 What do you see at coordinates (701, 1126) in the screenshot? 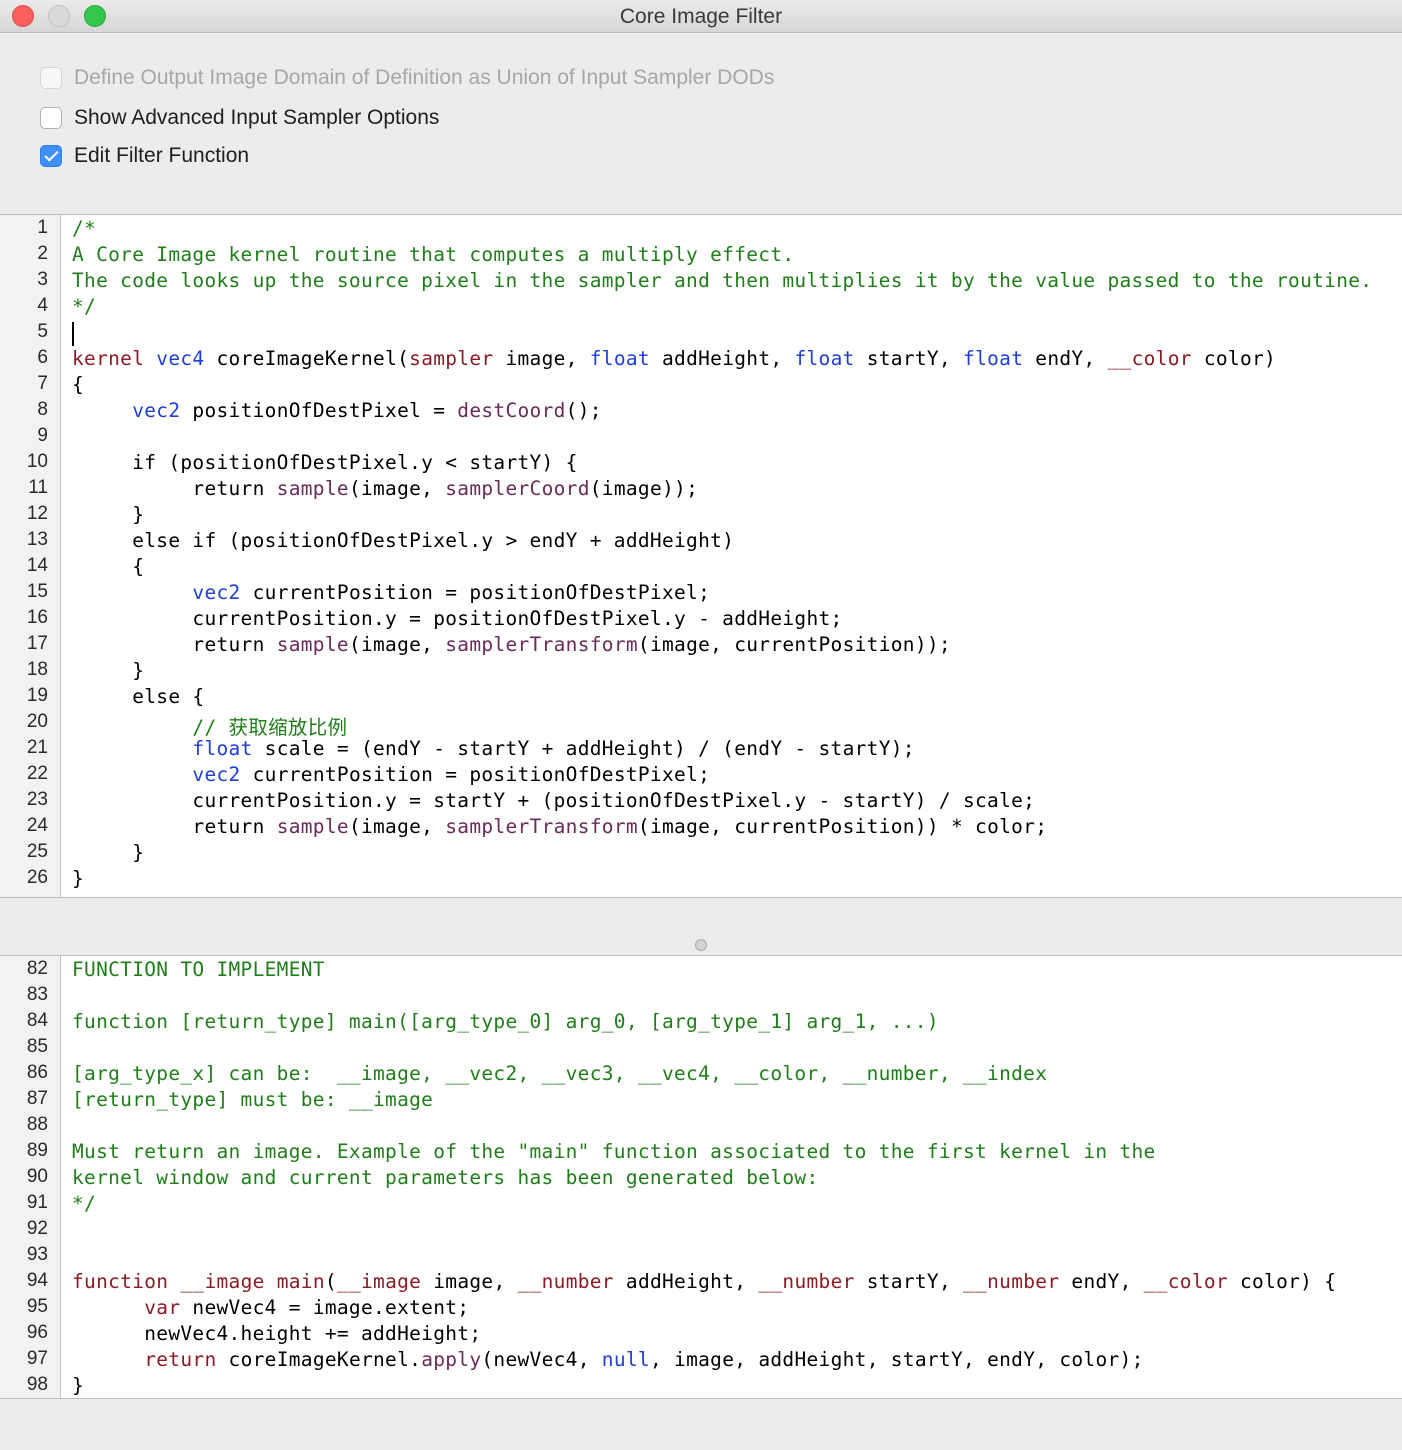
I see `code-line: 88` at bounding box center [701, 1126].